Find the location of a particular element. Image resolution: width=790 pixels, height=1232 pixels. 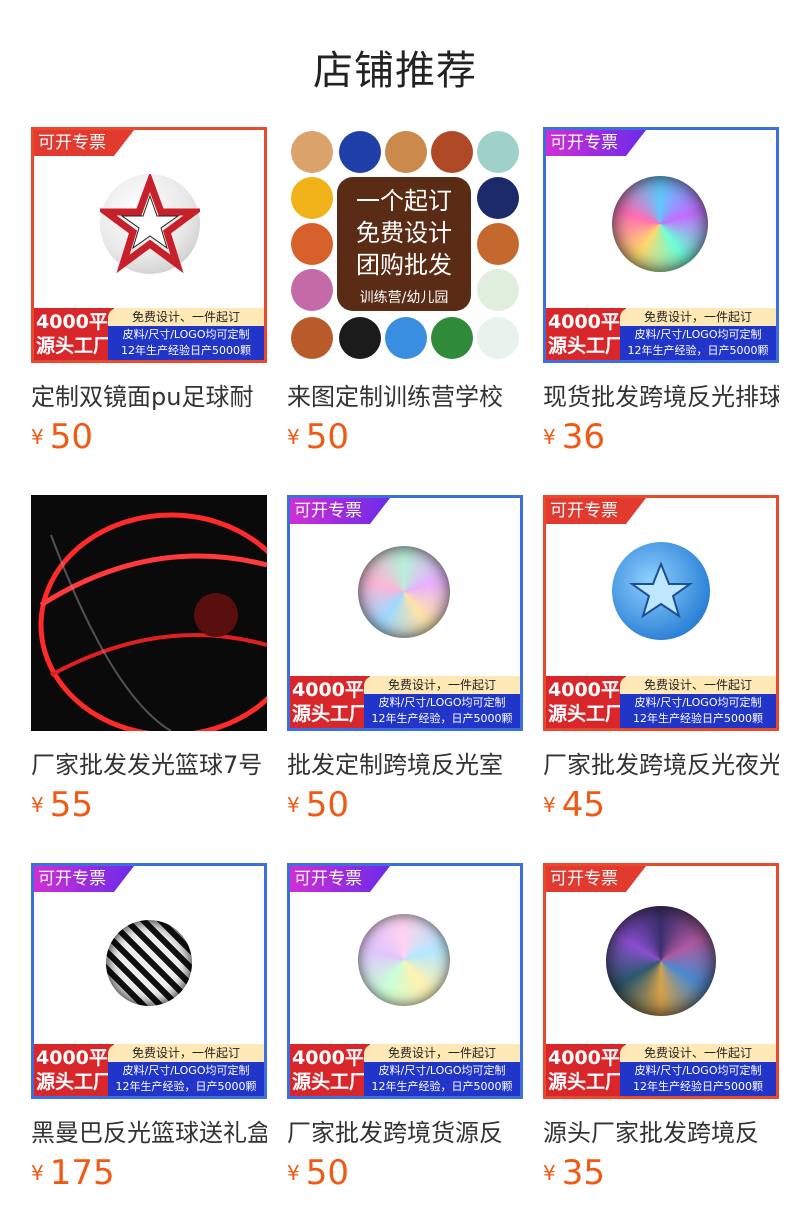

product-price: ¥35 is located at coordinates (574, 1173).